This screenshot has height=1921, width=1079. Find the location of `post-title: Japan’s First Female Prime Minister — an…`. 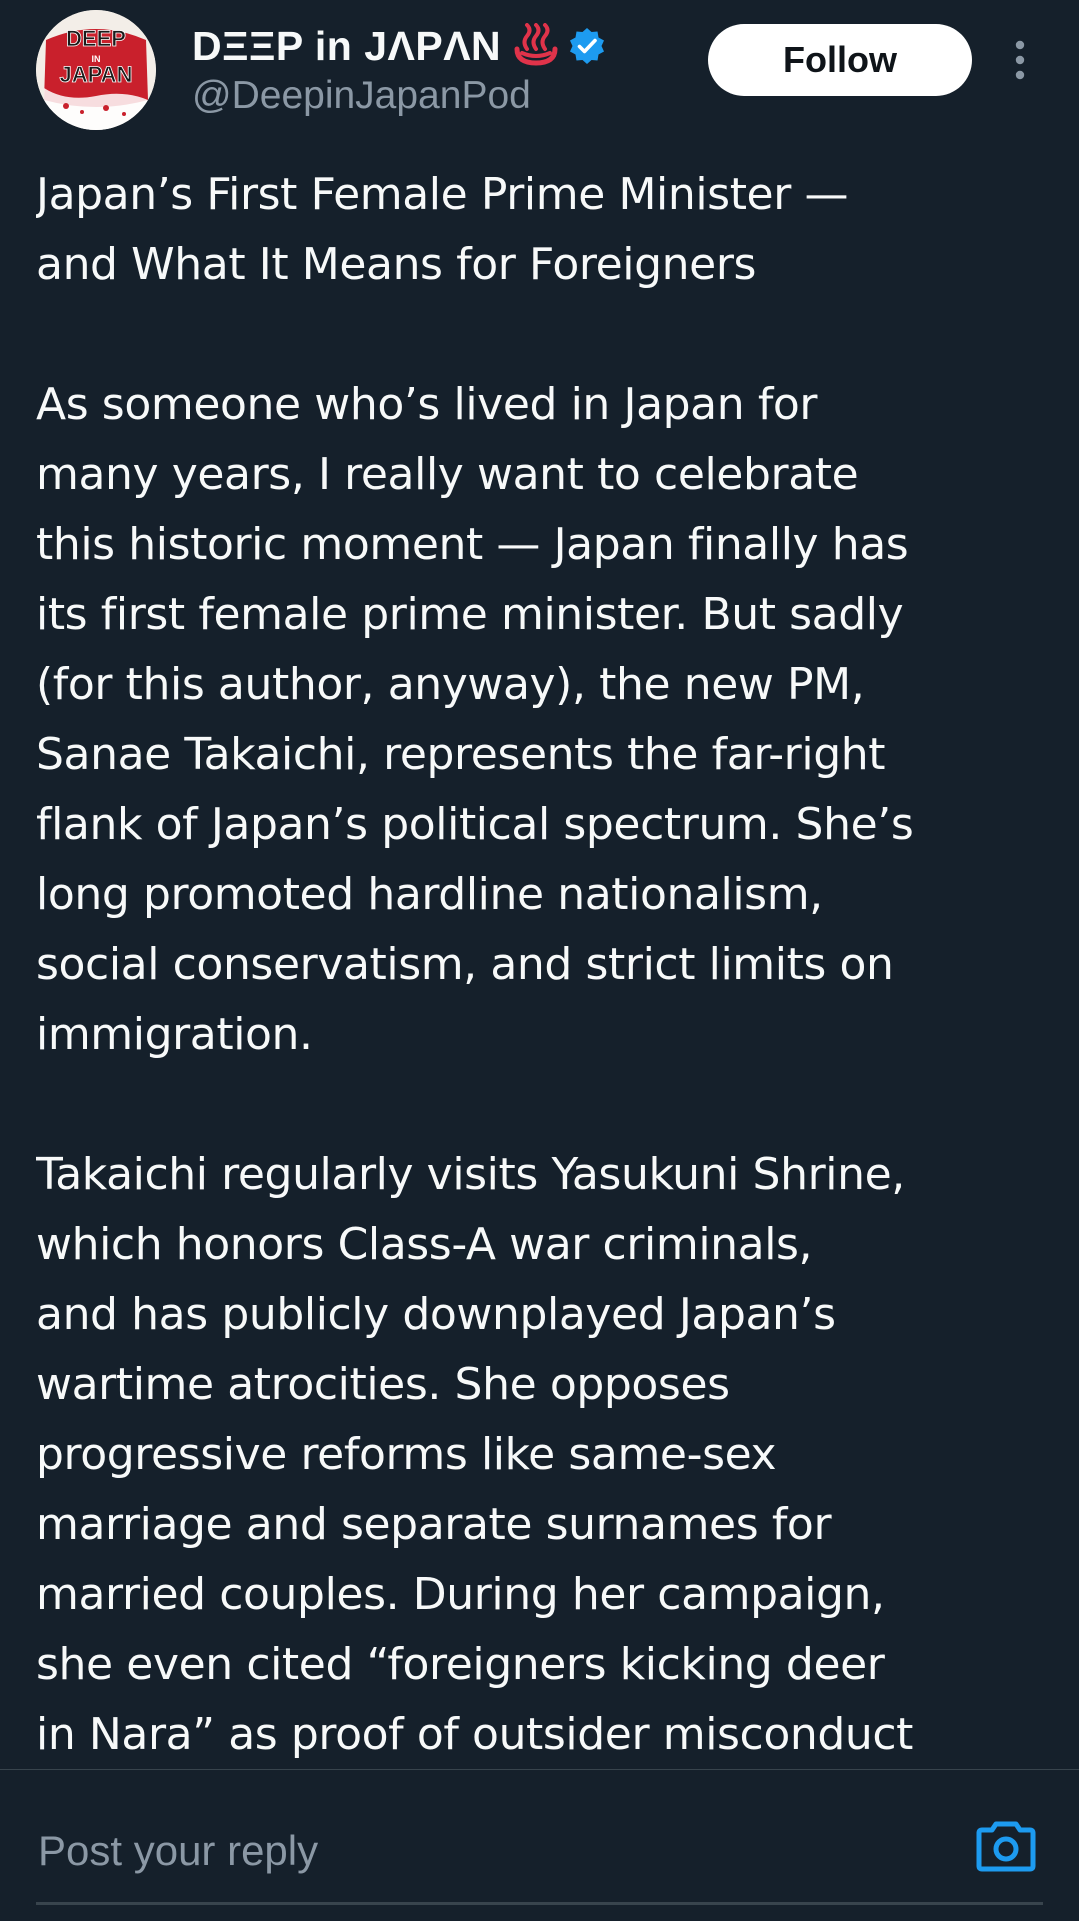

post-title: Japan’s First Female Prime Minister — an… is located at coordinates (442, 229).